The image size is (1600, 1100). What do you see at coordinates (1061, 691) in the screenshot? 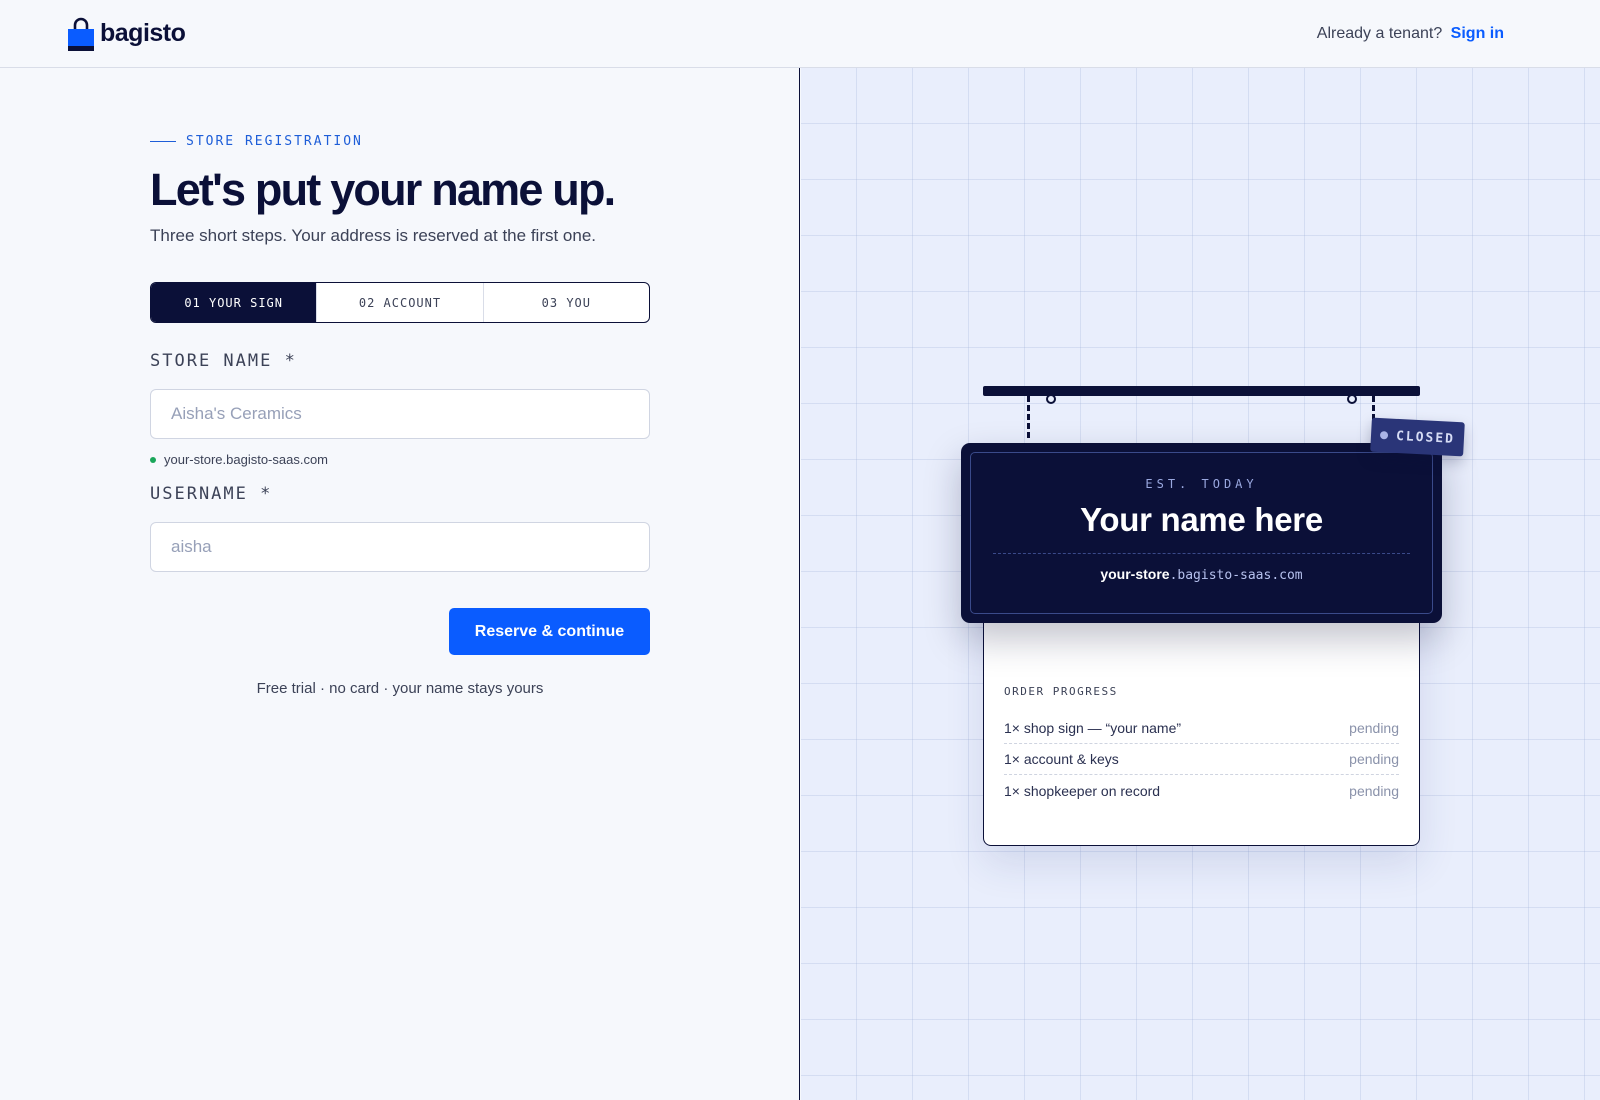
I see `order-progress-title: ORDER PROGRESS` at bounding box center [1061, 691].